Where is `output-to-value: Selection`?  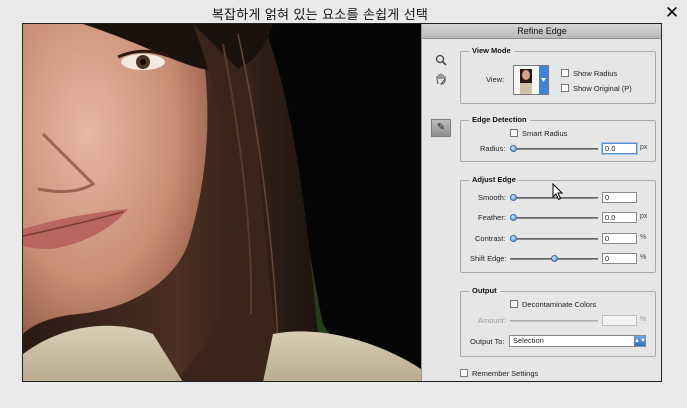 output-to-value: Selection is located at coordinates (528, 340).